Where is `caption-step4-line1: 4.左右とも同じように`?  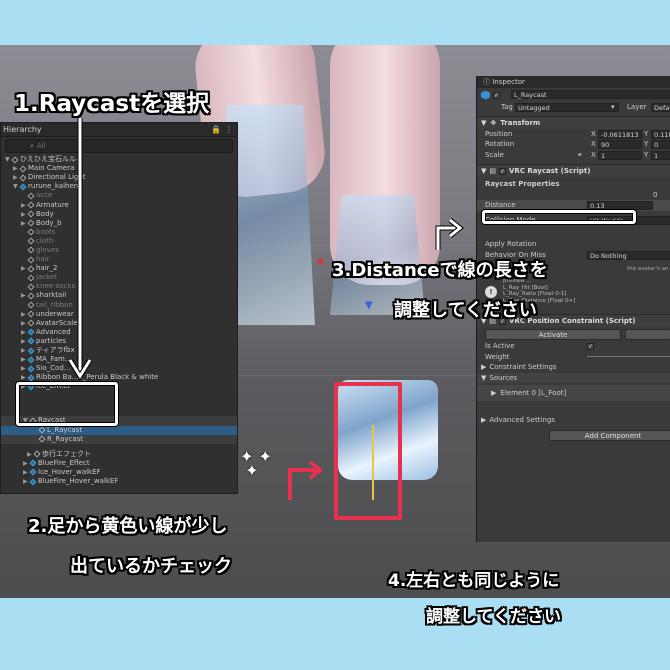
caption-step4-line1: 4.左右とも同じように is located at coordinates (474, 581).